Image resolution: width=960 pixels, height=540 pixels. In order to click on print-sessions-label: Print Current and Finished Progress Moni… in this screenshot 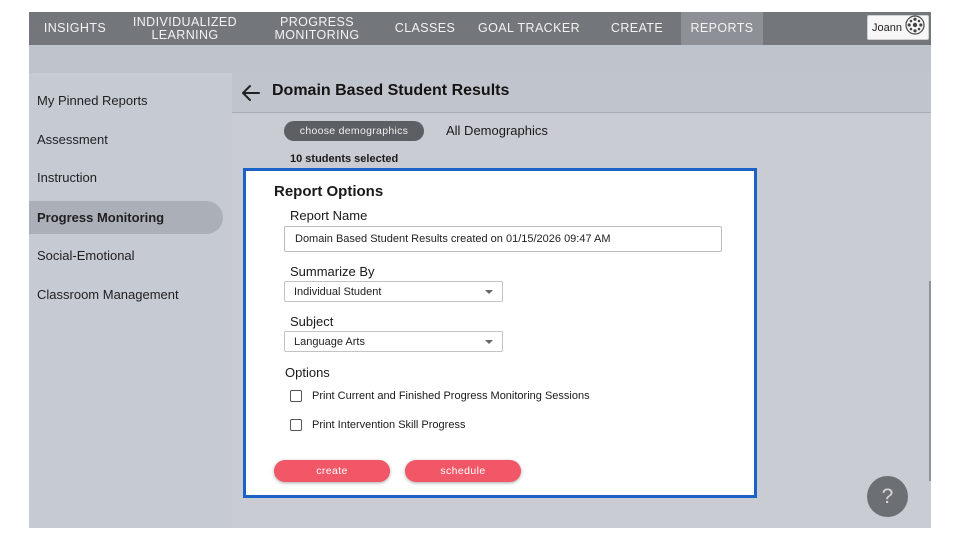, I will do `click(451, 396)`.